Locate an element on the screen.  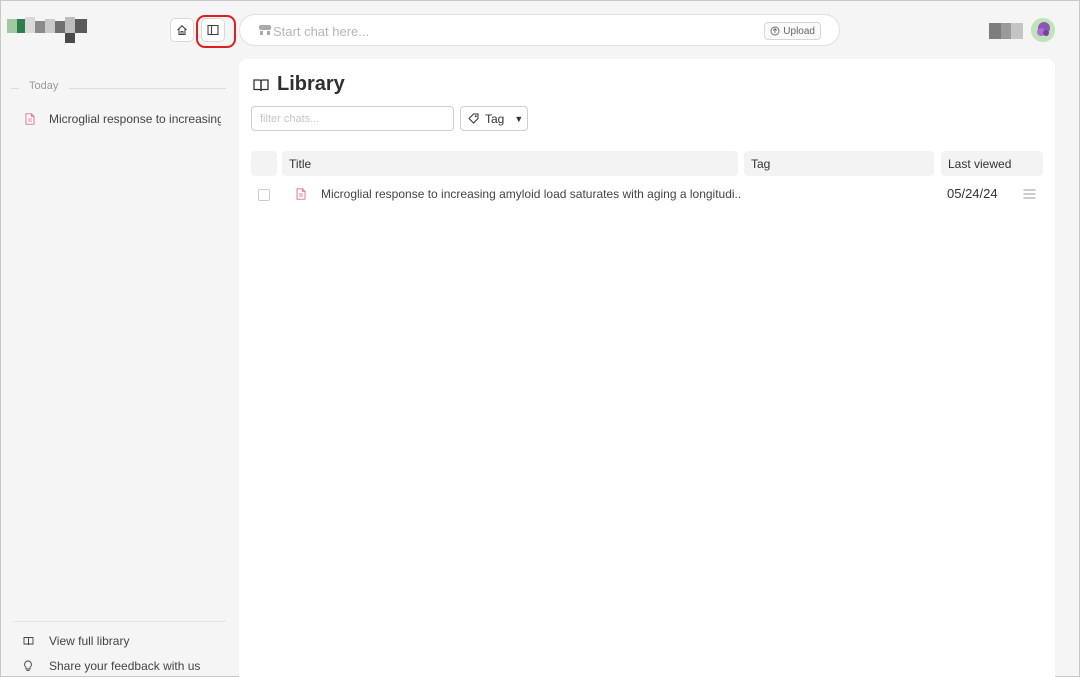
sidebar-history-item: Microglial response to increasing is located at coordinates (122, 119).